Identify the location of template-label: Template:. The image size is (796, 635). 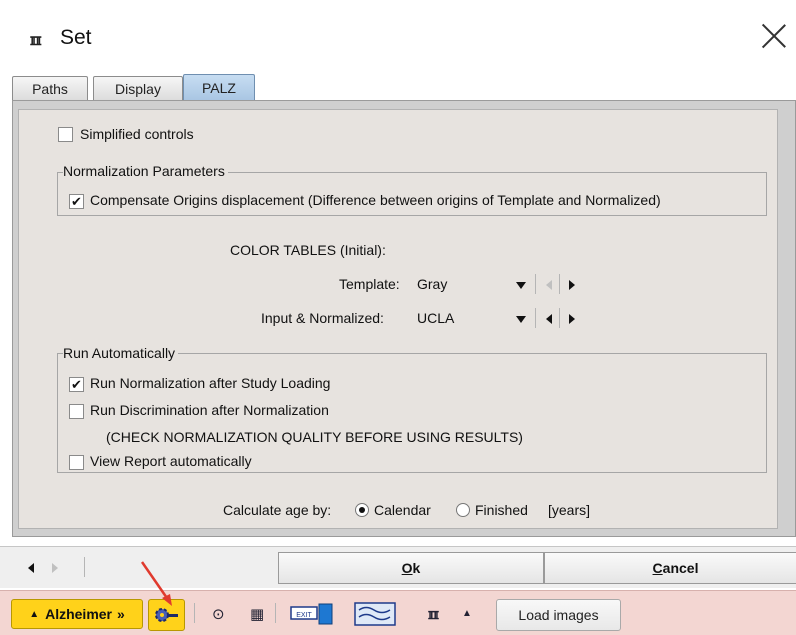
(369, 284).